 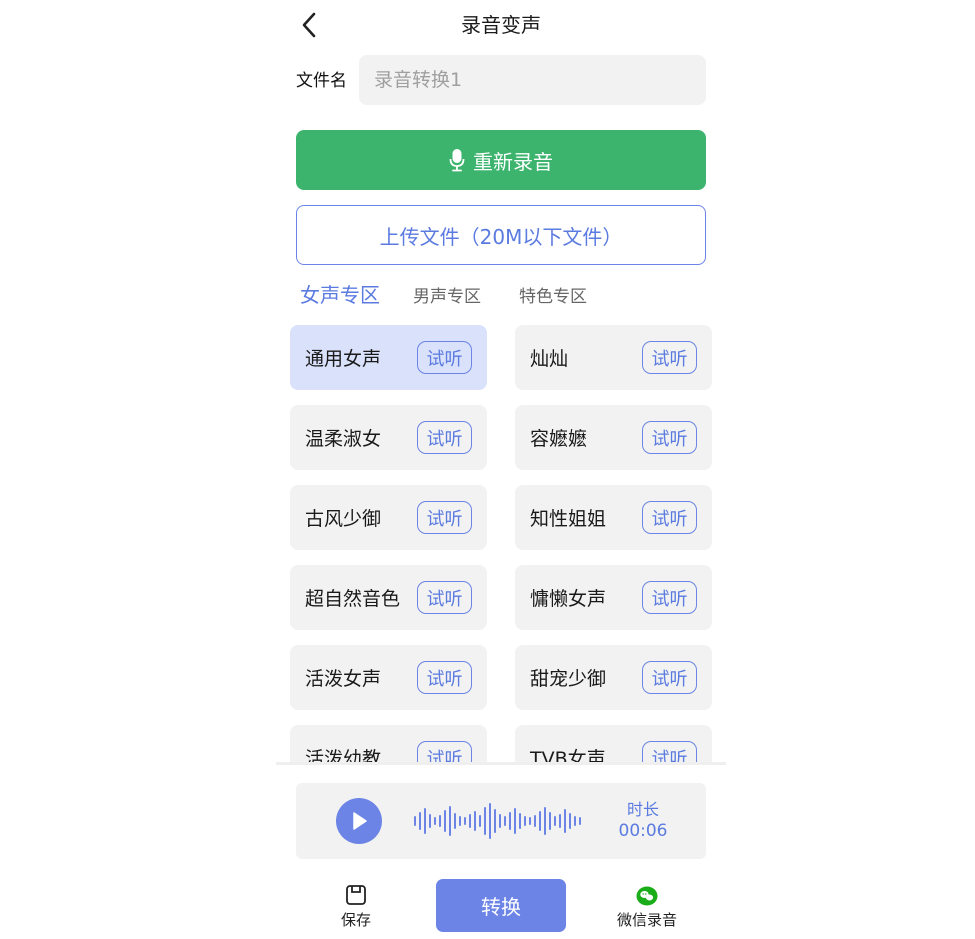 I want to click on voice-card: 活泼女声 试听, so click(x=388, y=677).